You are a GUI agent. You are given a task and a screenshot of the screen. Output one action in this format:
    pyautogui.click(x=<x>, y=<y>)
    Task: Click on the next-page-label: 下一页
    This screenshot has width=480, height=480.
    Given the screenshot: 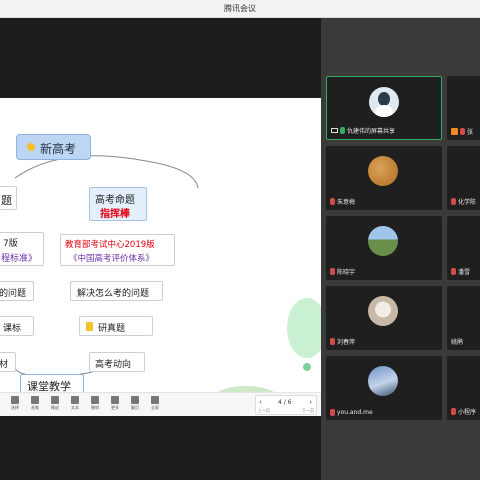 What is the action you would take?
    pyautogui.click(x=308, y=410)
    